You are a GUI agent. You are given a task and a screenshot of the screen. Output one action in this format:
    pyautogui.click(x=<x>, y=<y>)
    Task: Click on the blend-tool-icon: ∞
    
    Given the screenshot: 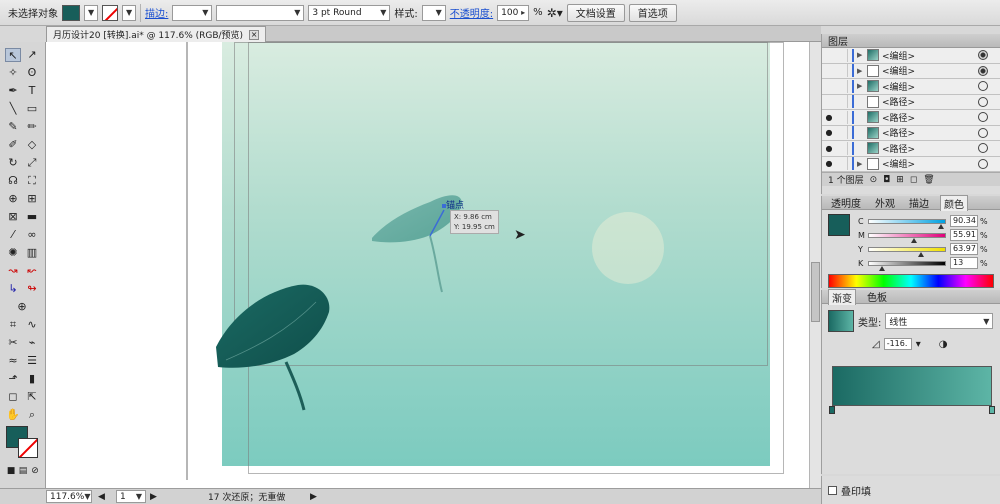 What is the action you would take?
    pyautogui.click(x=32, y=235)
    